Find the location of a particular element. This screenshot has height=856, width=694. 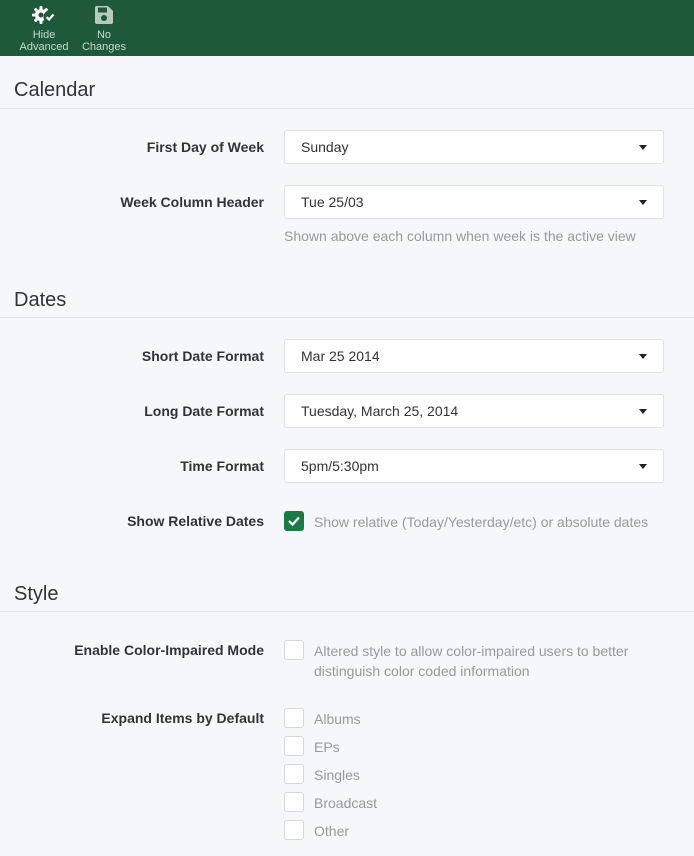

long-date-value: Tuesday, March 25, 2014 is located at coordinates (380, 411).